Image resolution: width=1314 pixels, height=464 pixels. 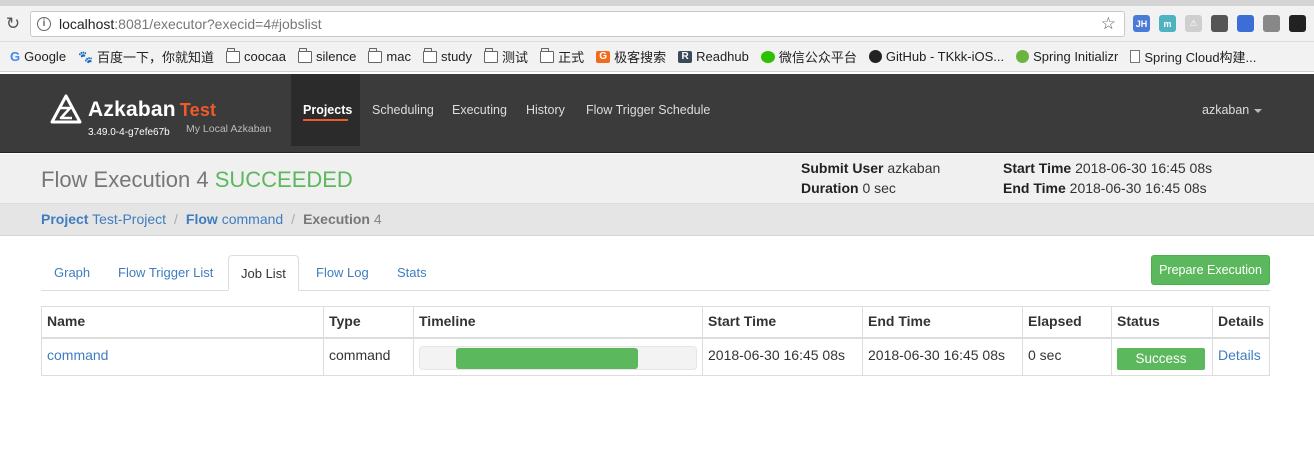 What do you see at coordinates (1193, 23) in the screenshot?
I see `extension-icon: ⚠` at bounding box center [1193, 23].